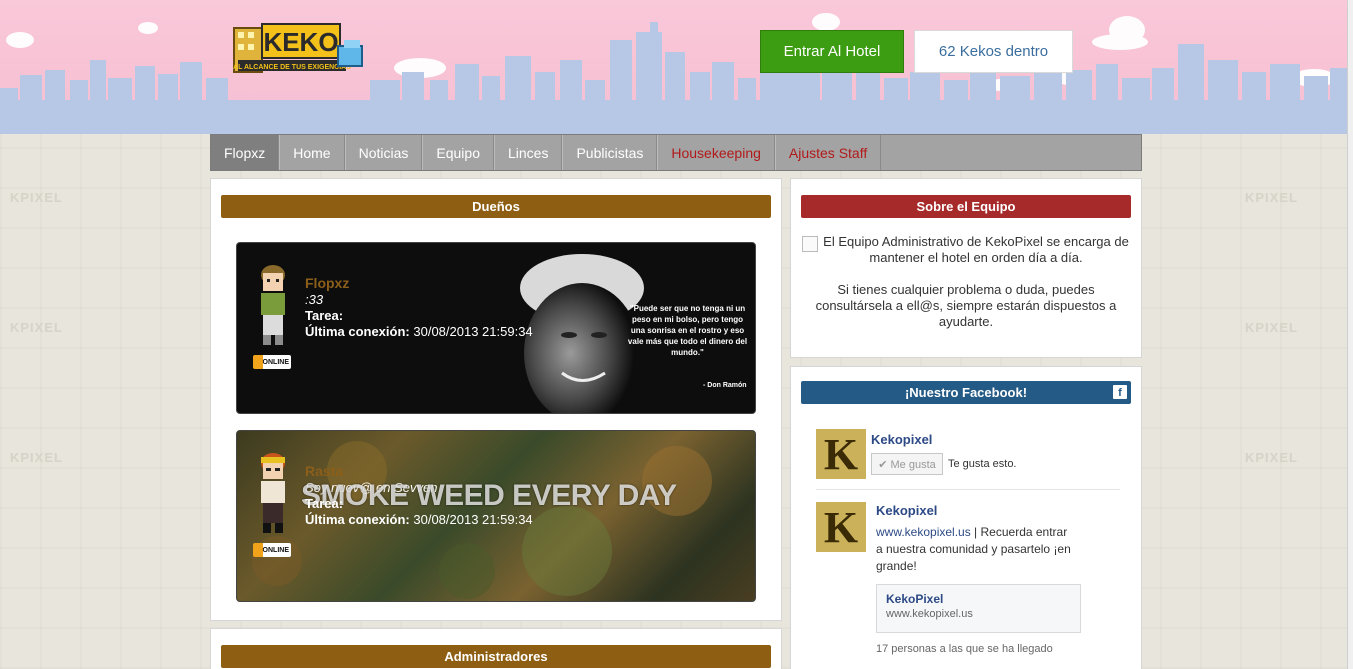  I want to click on facebook-page-name: Kekopixel, so click(901, 439).